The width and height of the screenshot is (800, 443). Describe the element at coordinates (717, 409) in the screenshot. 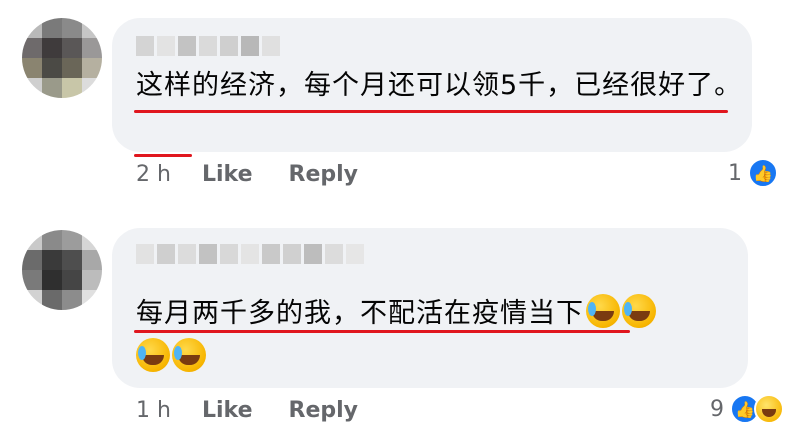

I see `reaction-count: 9` at that location.